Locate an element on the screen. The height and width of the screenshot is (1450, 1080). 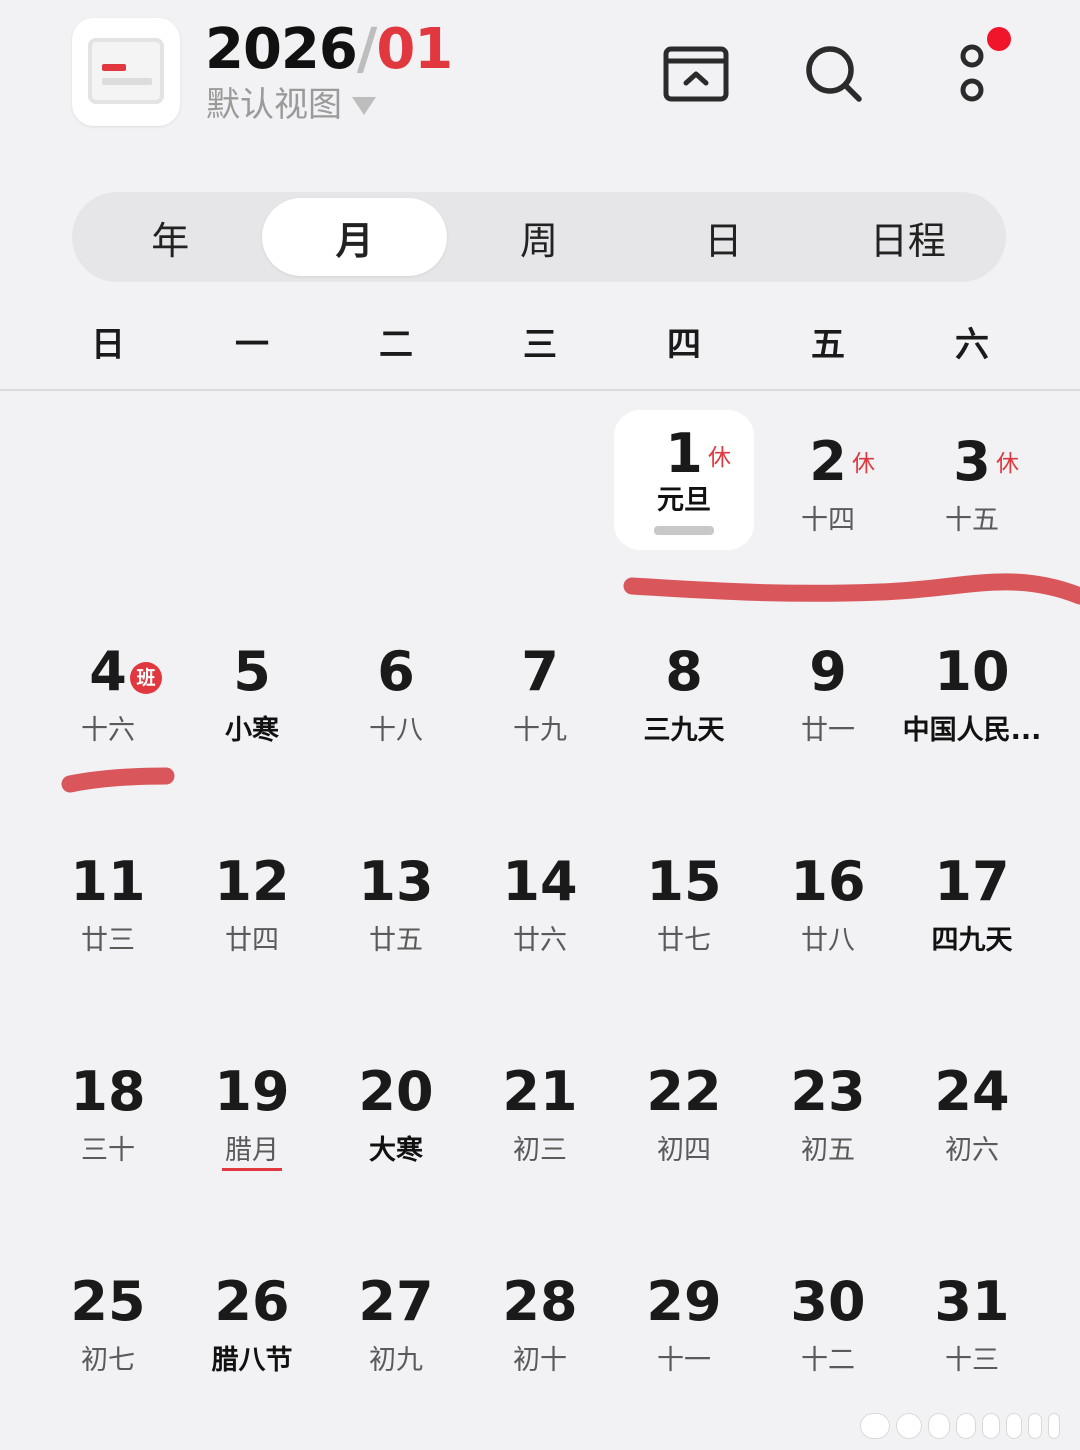
day-number: 1 is located at coordinates (684, 453).